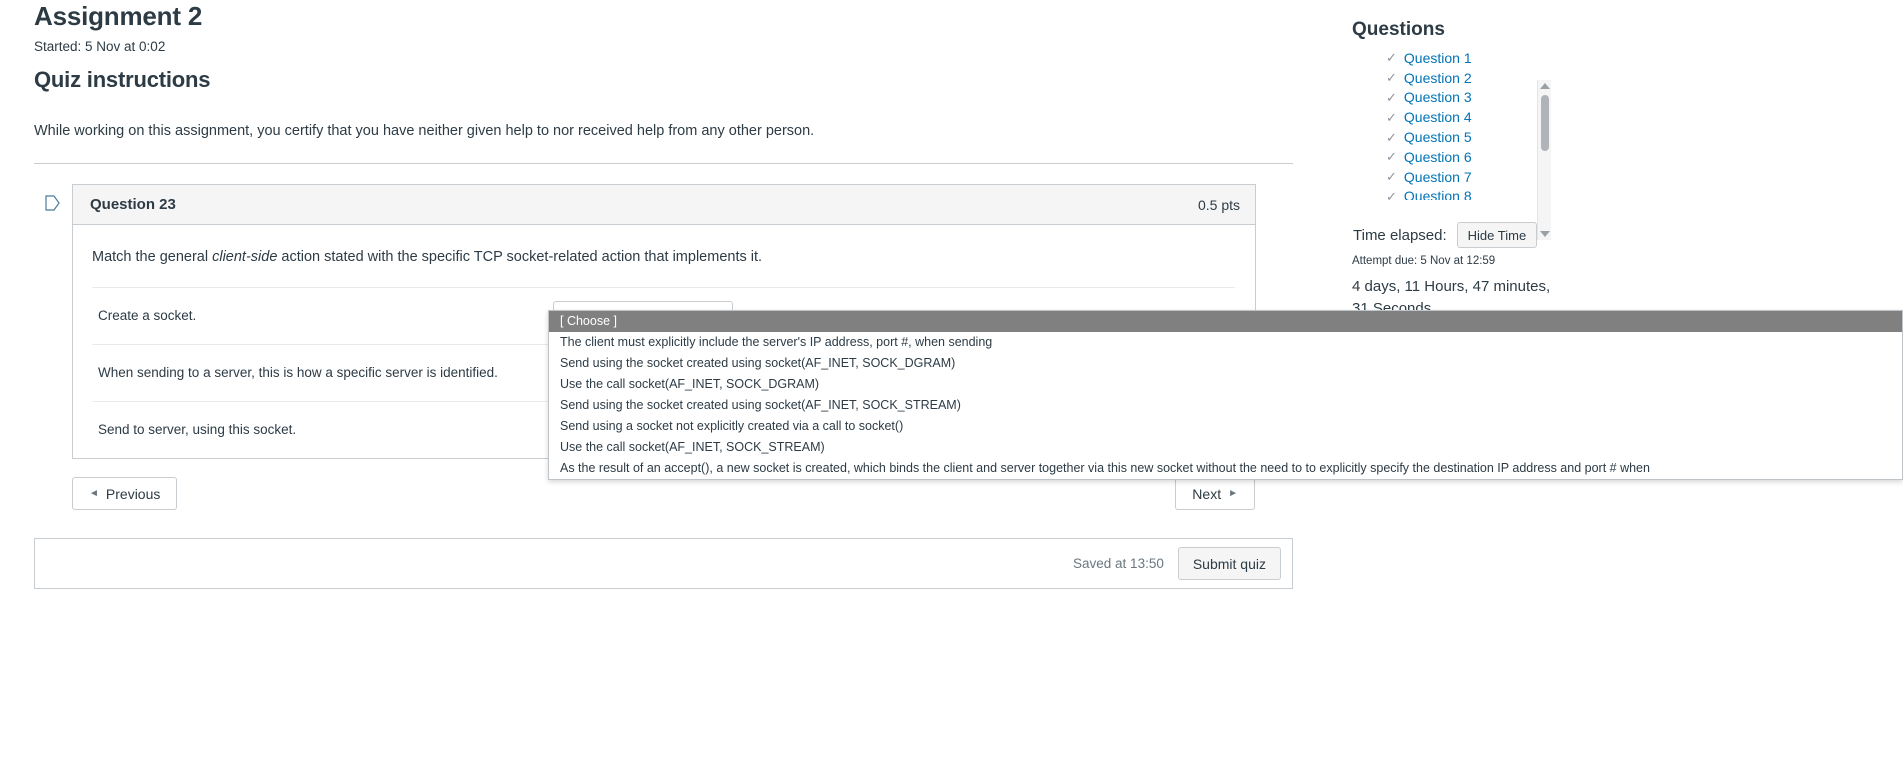 The width and height of the screenshot is (1903, 761). What do you see at coordinates (663, 163) in the screenshot?
I see `header-divider` at bounding box center [663, 163].